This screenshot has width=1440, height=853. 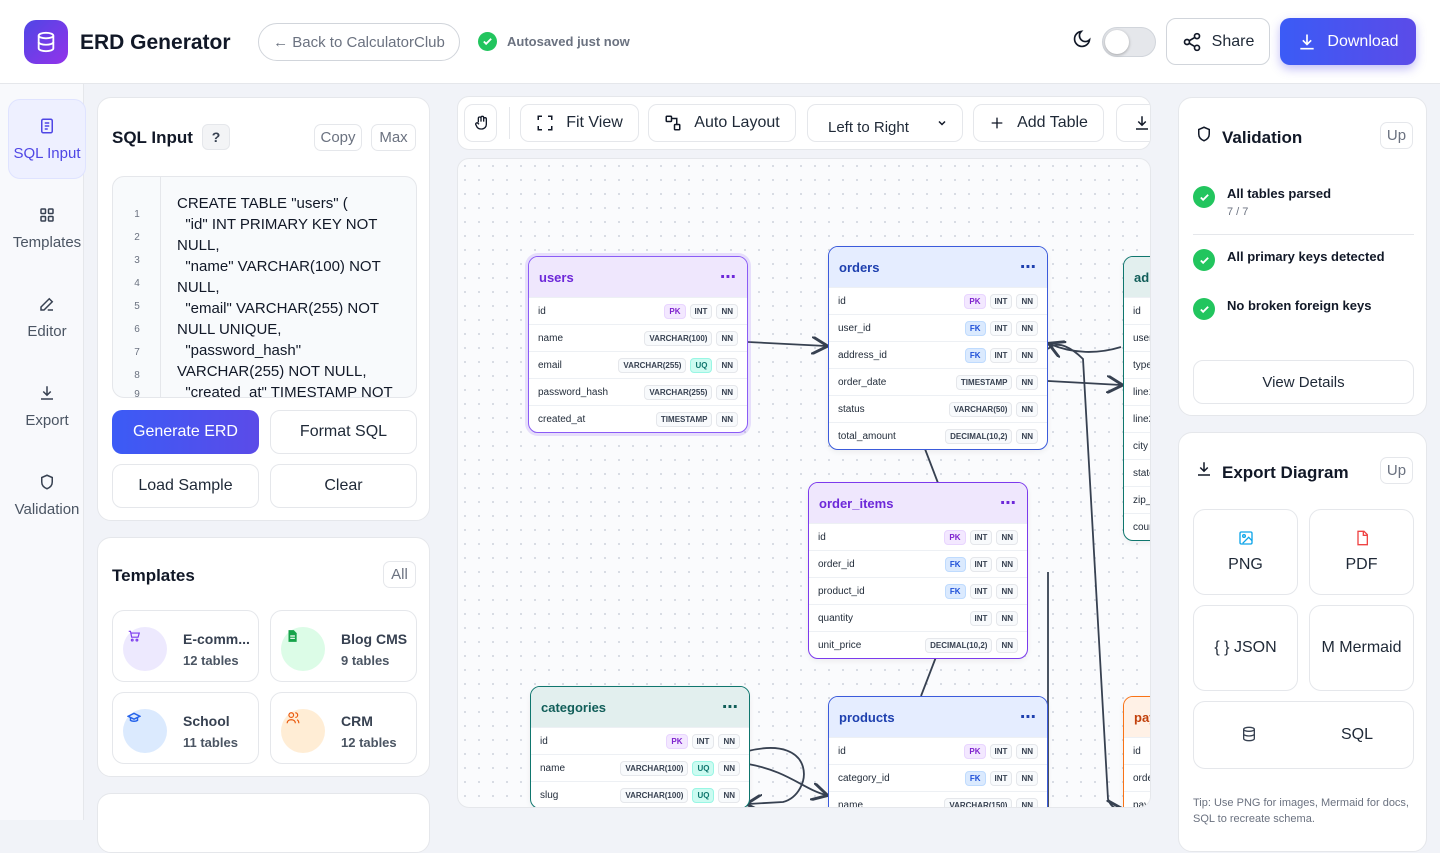 What do you see at coordinates (1396, 135) in the screenshot?
I see `collapse-validation-button: Up` at bounding box center [1396, 135].